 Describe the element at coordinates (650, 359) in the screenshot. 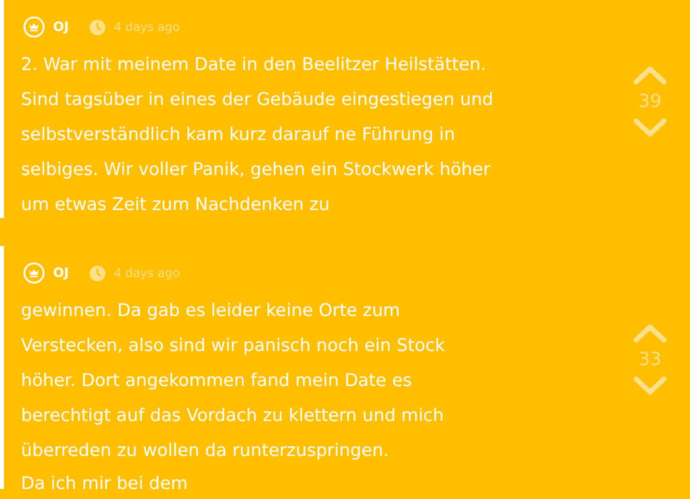

I see `vote-count: 33` at that location.